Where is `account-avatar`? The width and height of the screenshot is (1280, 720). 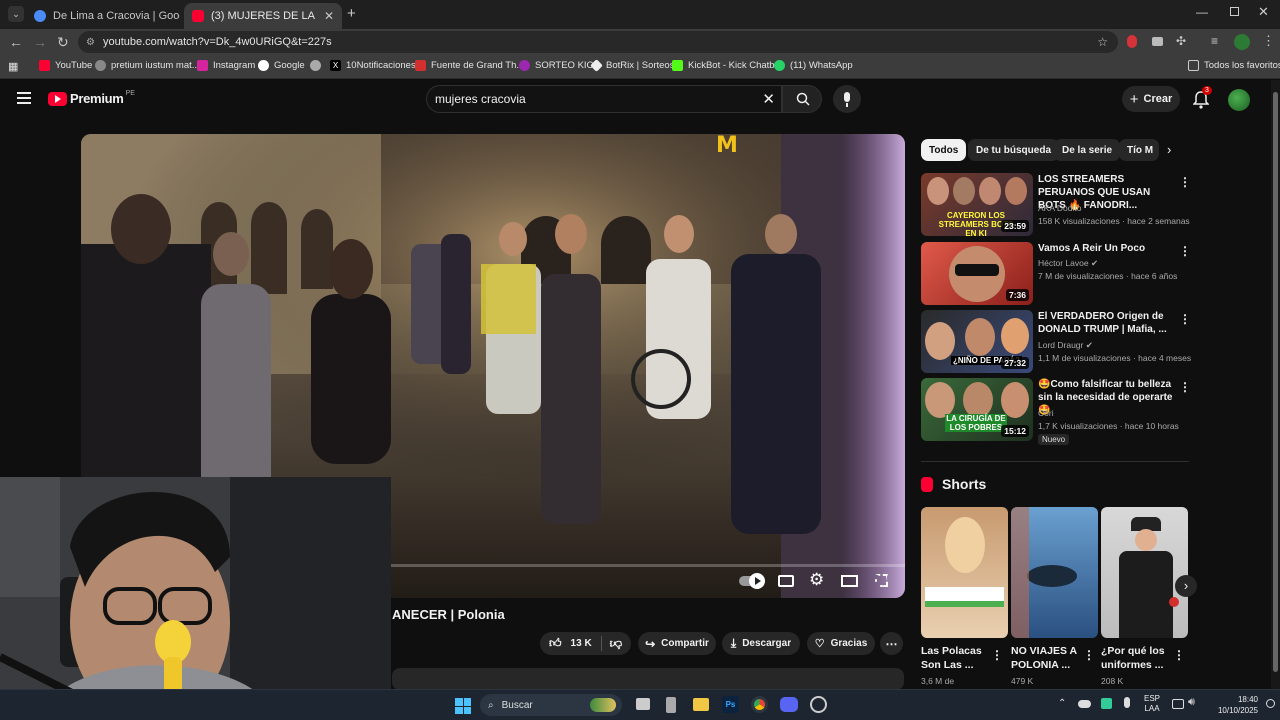 account-avatar is located at coordinates (1239, 100).